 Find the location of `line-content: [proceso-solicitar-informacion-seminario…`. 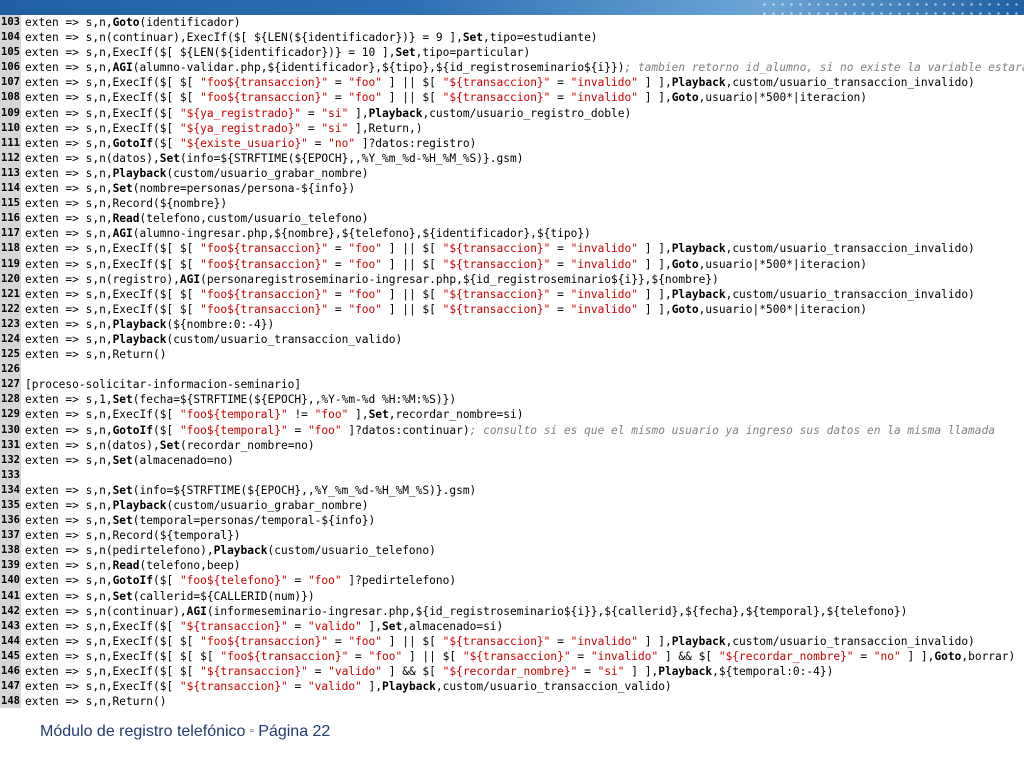

line-content: [proceso-solicitar-informacion-seminario… is located at coordinates (163, 384).